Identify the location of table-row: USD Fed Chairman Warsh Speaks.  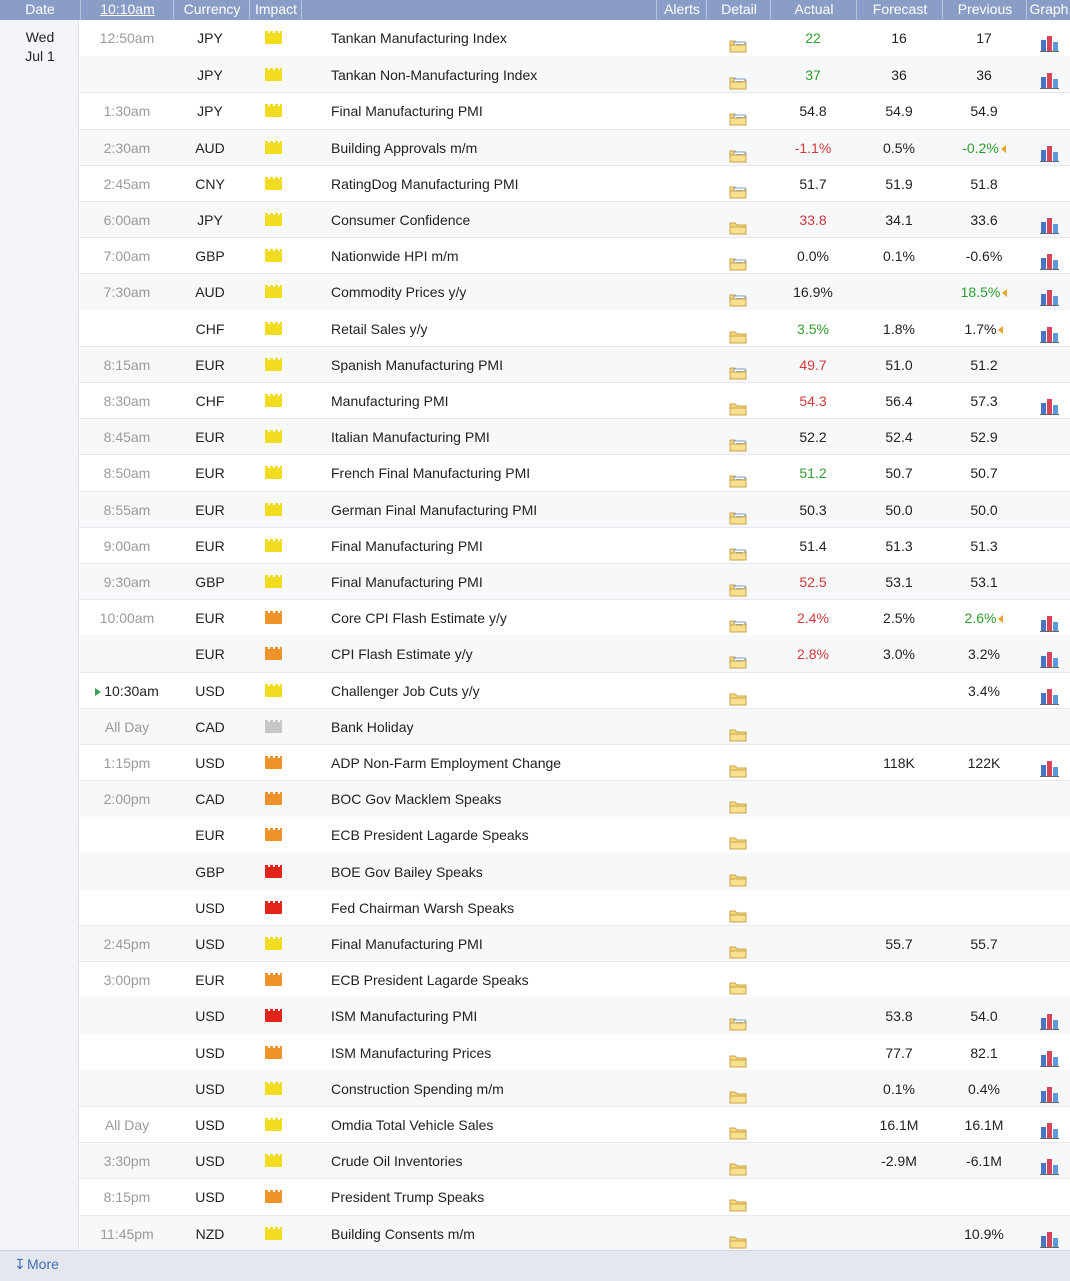
(574, 907).